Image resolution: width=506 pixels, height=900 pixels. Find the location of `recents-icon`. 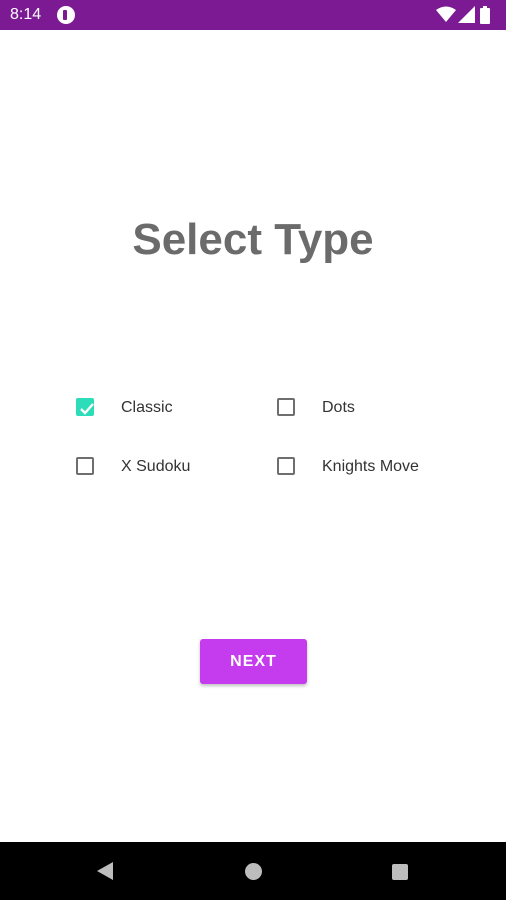

recents-icon is located at coordinates (400, 872).